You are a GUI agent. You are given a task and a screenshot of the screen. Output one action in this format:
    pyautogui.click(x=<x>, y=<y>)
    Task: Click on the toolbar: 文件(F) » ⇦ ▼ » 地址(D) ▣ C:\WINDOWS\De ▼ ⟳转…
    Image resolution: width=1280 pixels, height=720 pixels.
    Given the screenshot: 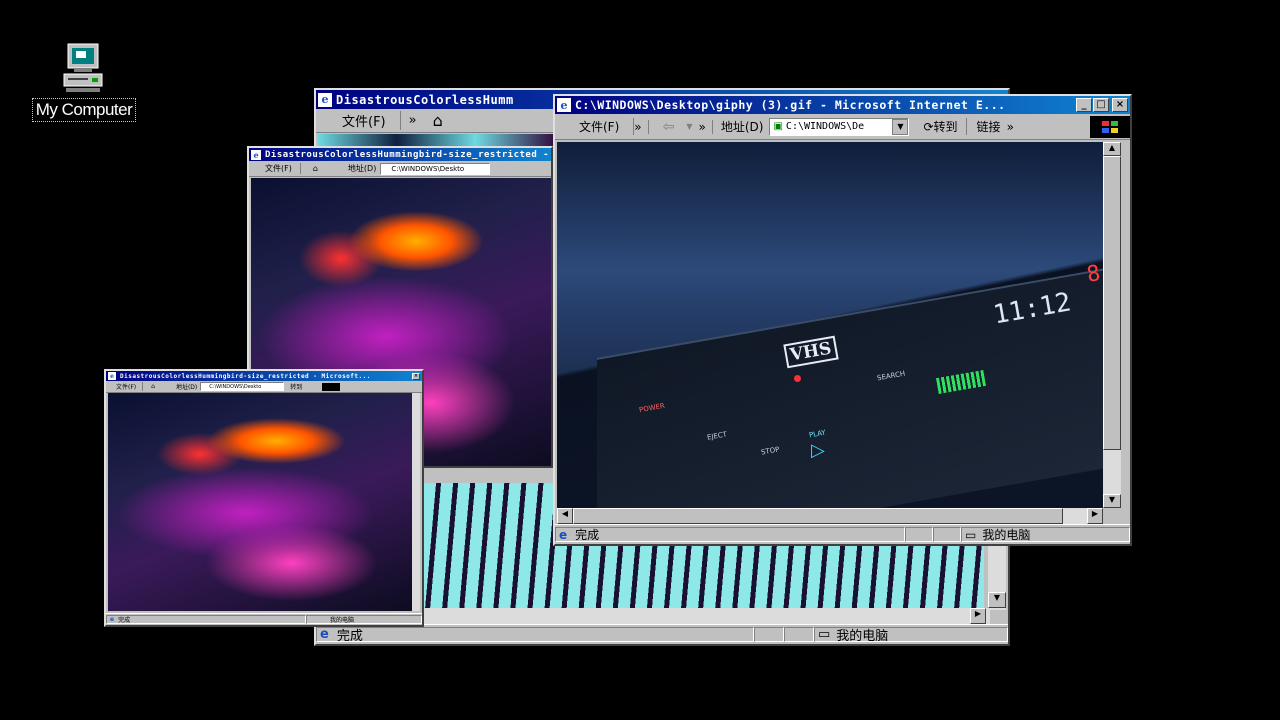 What is the action you would take?
    pyautogui.click(x=842, y=127)
    